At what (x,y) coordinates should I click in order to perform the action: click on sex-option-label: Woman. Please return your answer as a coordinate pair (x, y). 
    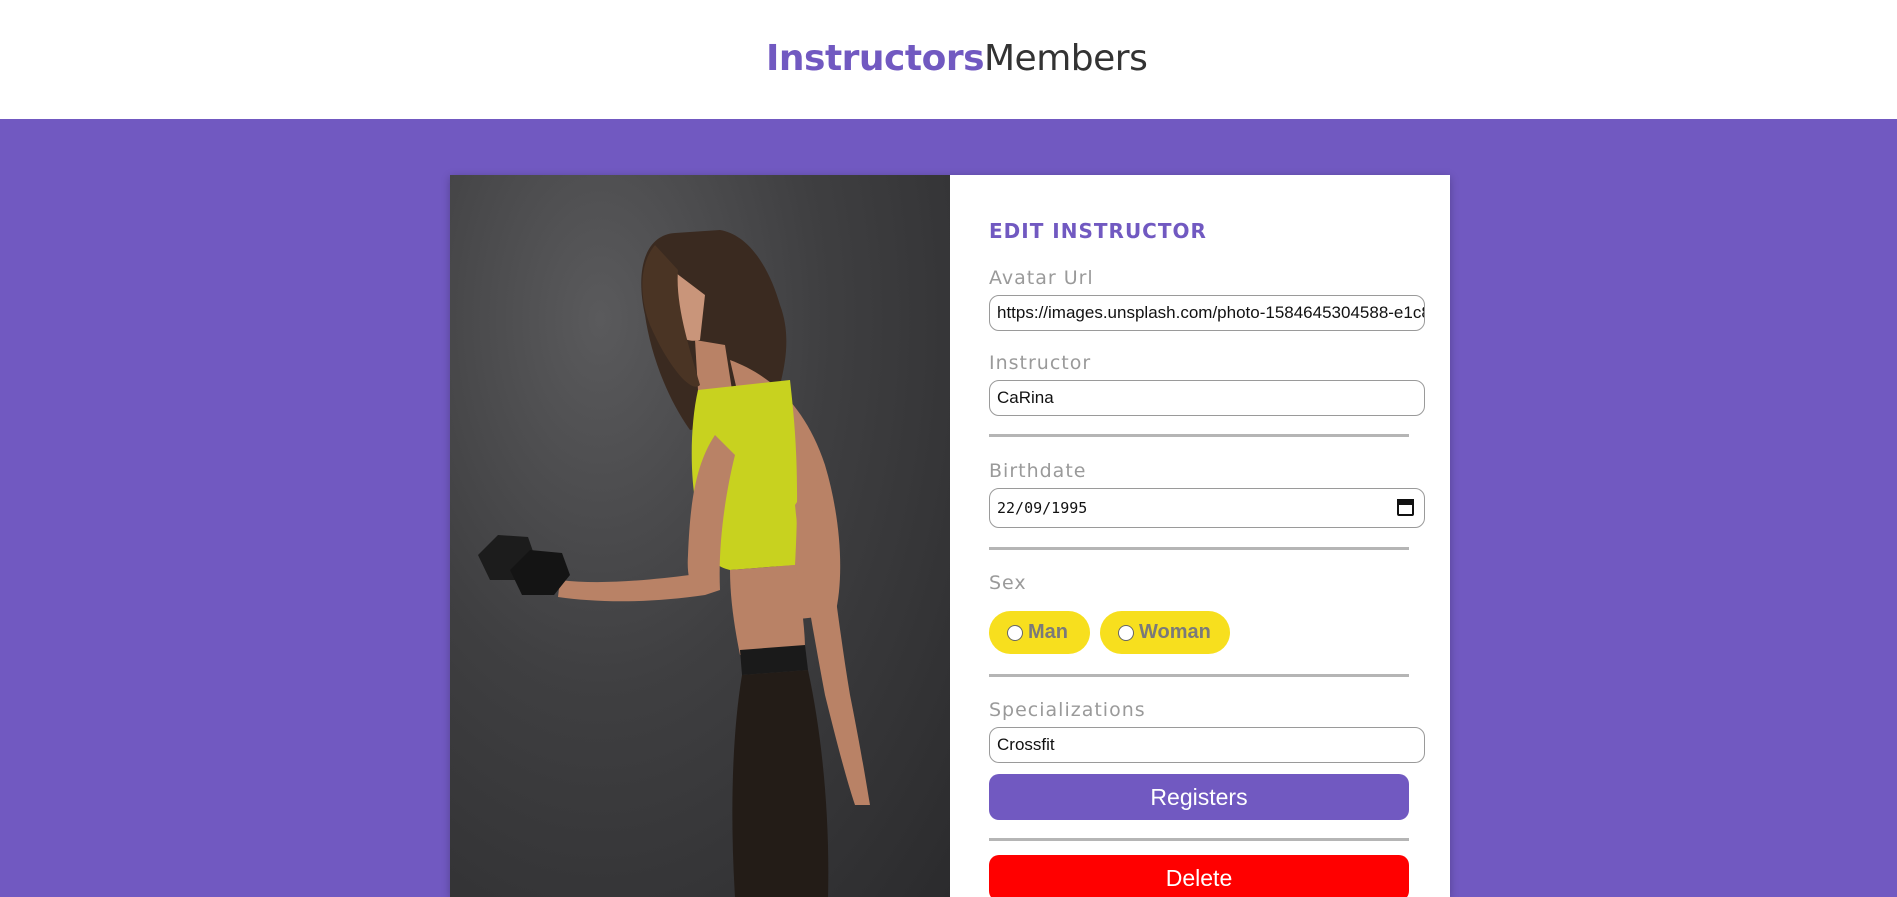
    Looking at the image, I should click on (1175, 632).